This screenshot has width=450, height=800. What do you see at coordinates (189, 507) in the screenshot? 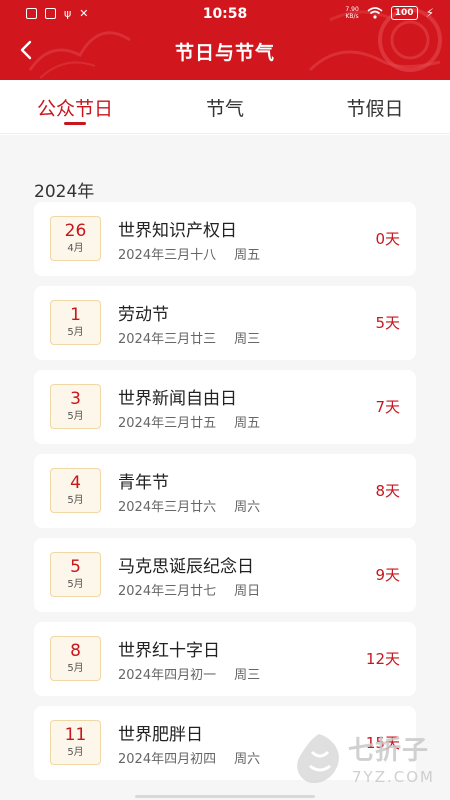
I see `festival-lunar-date: 2024年三月廿六 周六` at bounding box center [189, 507].